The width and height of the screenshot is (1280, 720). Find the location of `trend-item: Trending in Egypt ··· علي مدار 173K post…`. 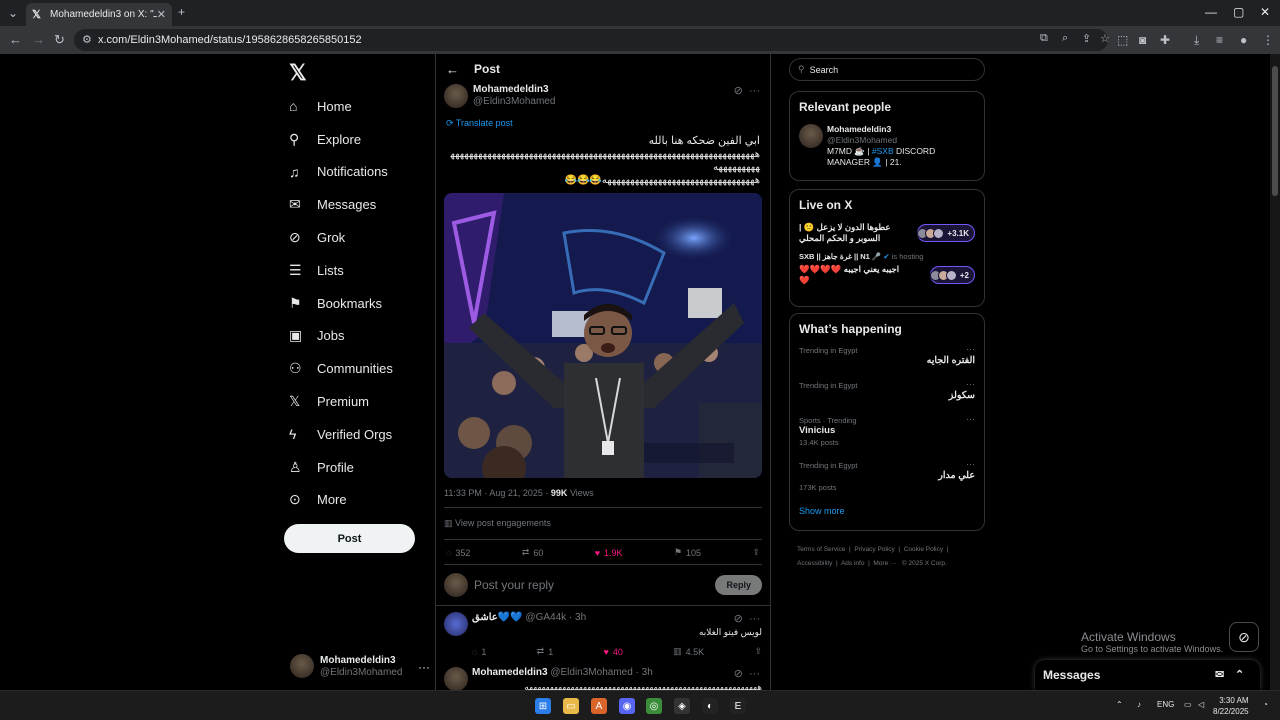

trend-item: Trending in Egypt ··· علي مدار 173K post… is located at coordinates (887, 475).